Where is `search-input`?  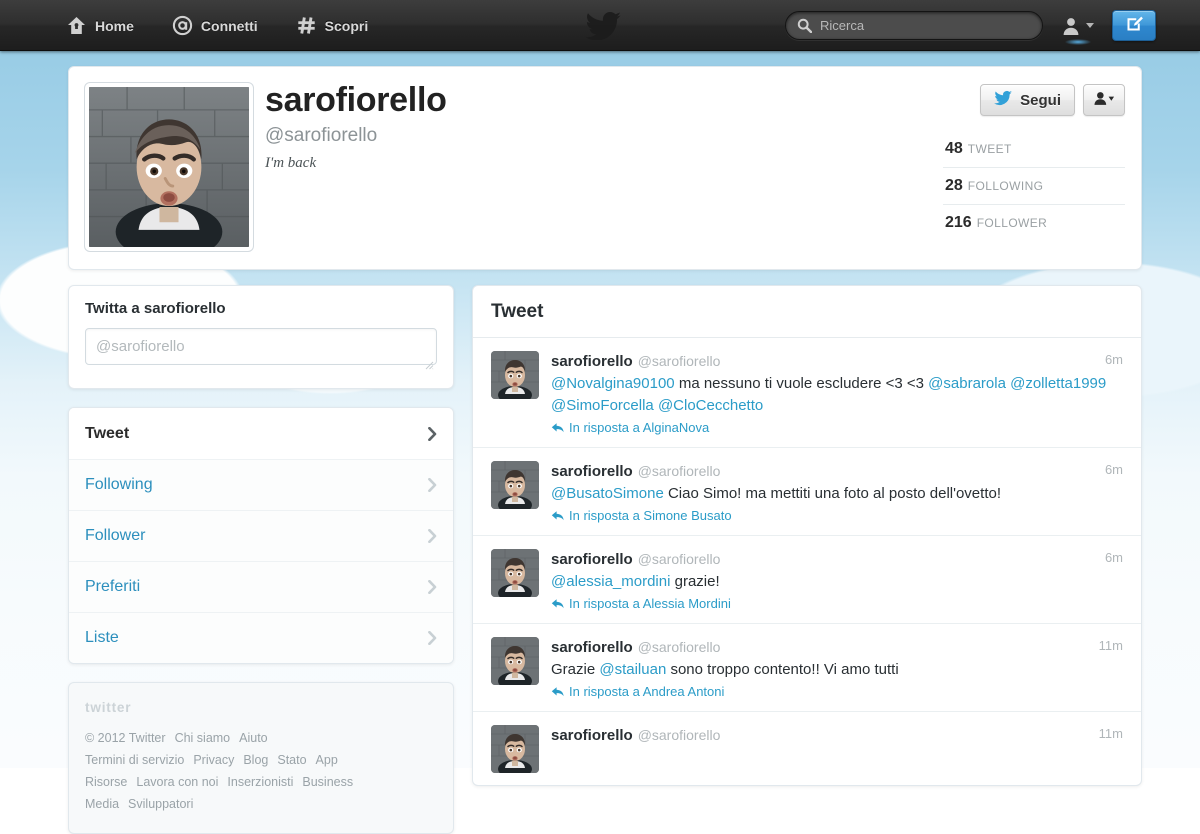
search-input is located at coordinates (914, 25).